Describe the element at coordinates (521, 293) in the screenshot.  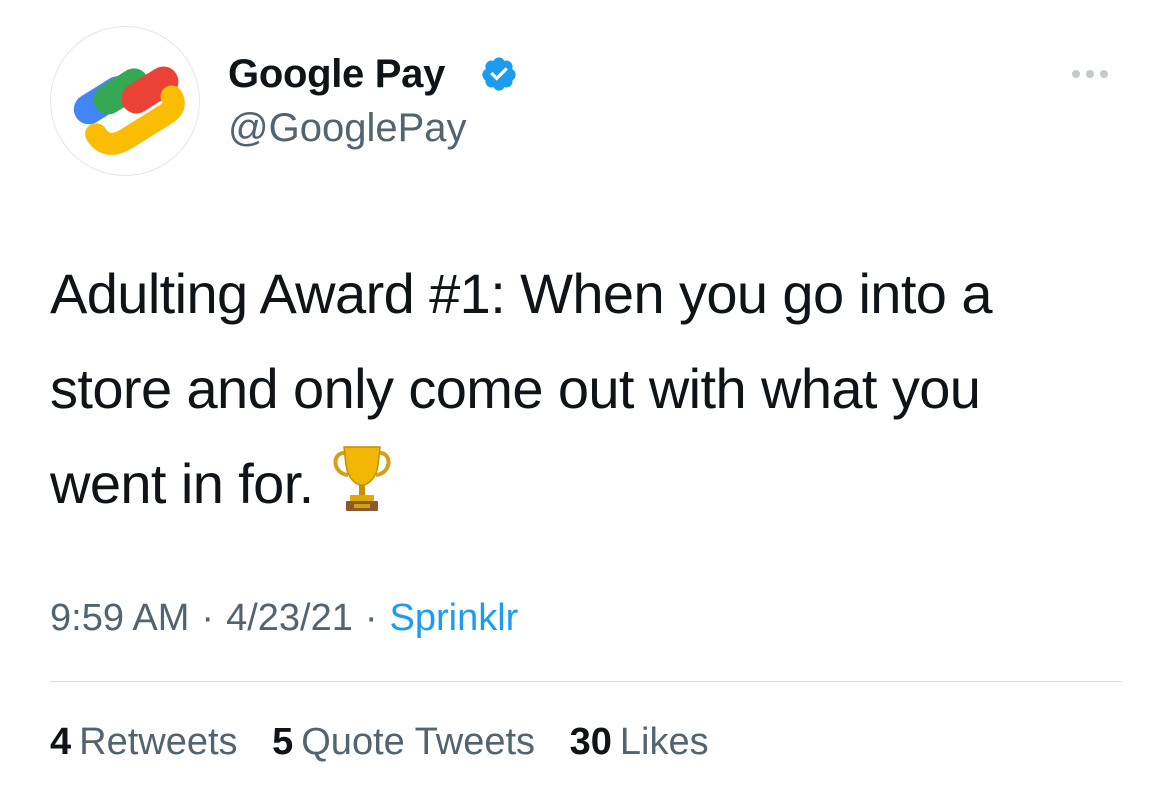
I see `tweet-text-line: Adulting Award #1: When you go into a` at that location.